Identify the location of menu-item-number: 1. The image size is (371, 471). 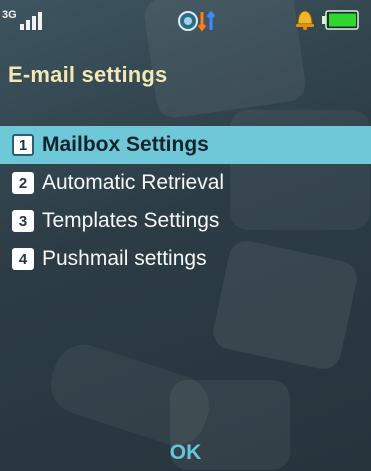
(23, 145).